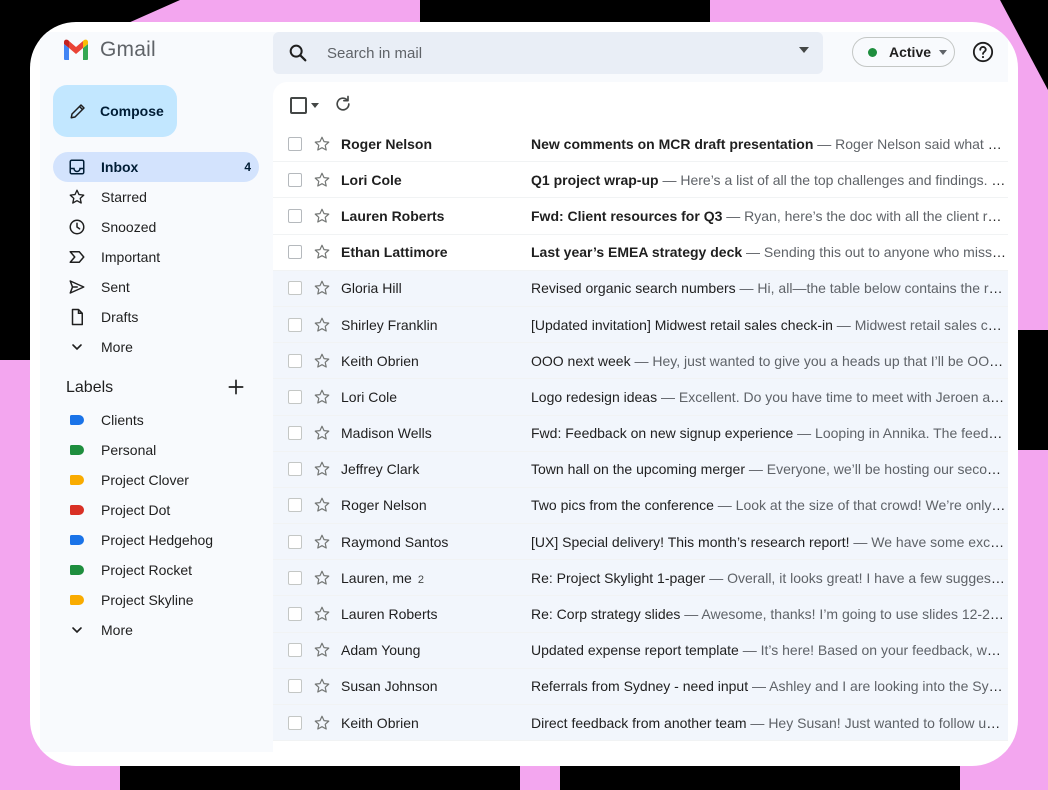 This screenshot has width=1048, height=790. Describe the element at coordinates (156, 388) in the screenshot. I see `labels-header: Labels` at that location.